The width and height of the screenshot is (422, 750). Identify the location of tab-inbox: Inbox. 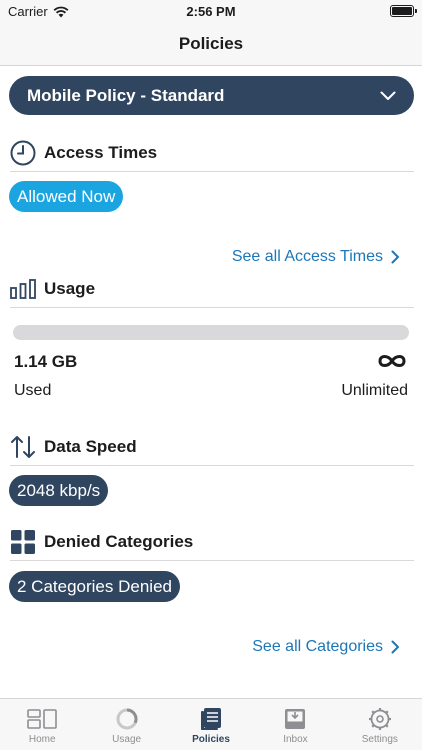
(295, 724).